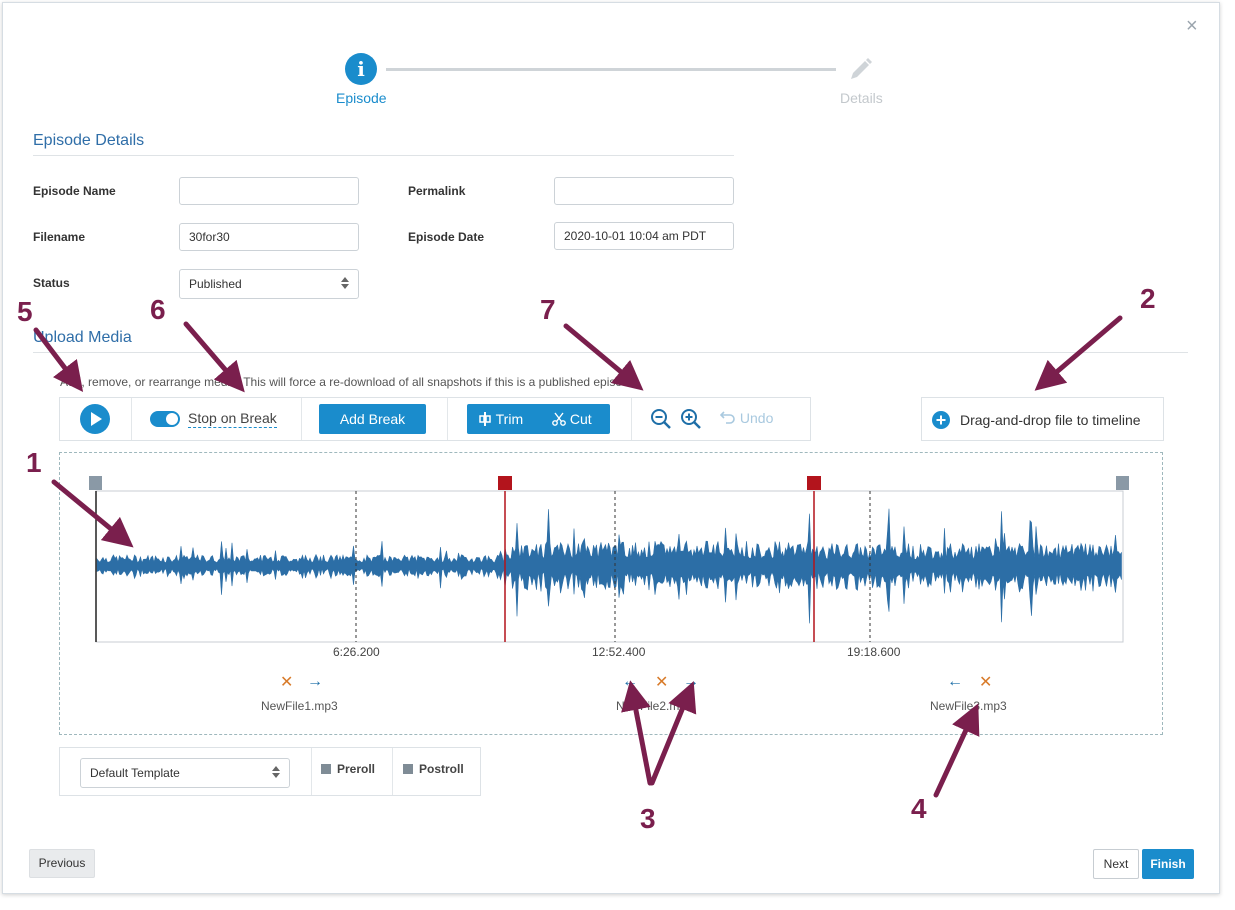  What do you see at coordinates (185, 773) in the screenshot?
I see `template-select: Default Template` at bounding box center [185, 773].